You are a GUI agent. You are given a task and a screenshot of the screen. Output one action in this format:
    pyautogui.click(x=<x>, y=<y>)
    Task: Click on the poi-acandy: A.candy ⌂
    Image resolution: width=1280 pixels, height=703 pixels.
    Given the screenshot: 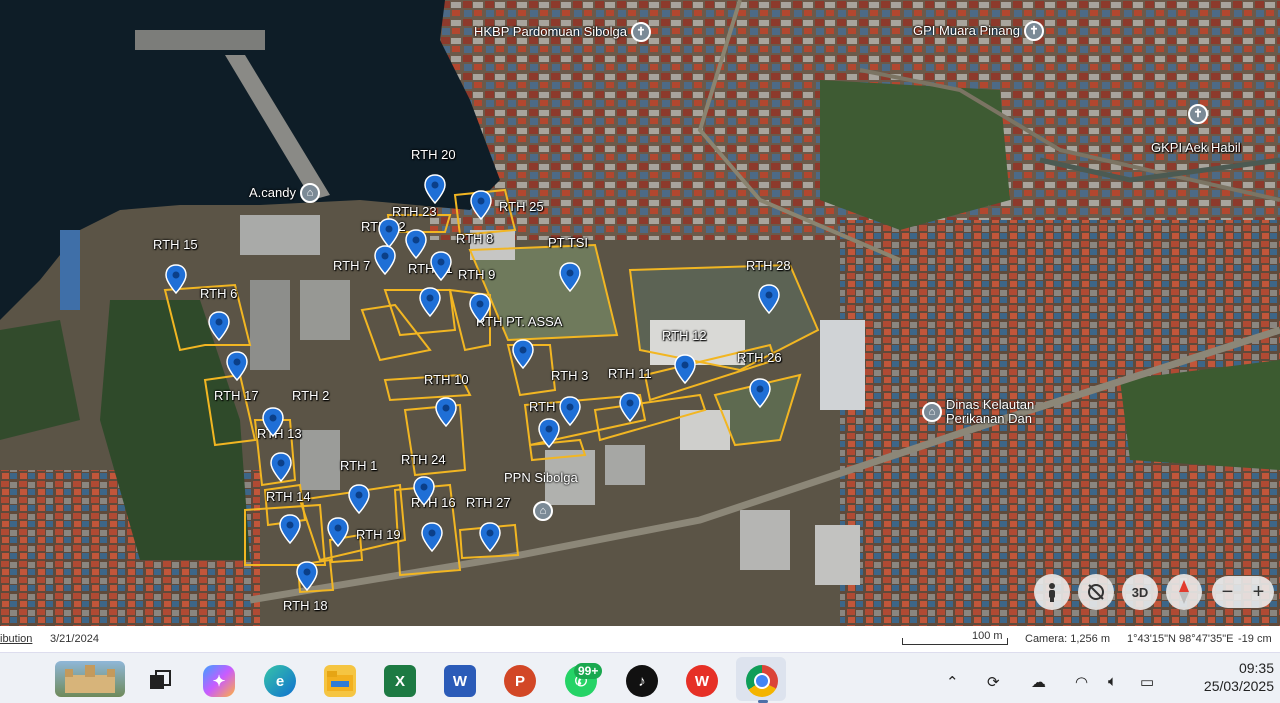 What is the action you would take?
    pyautogui.click(x=284, y=193)
    